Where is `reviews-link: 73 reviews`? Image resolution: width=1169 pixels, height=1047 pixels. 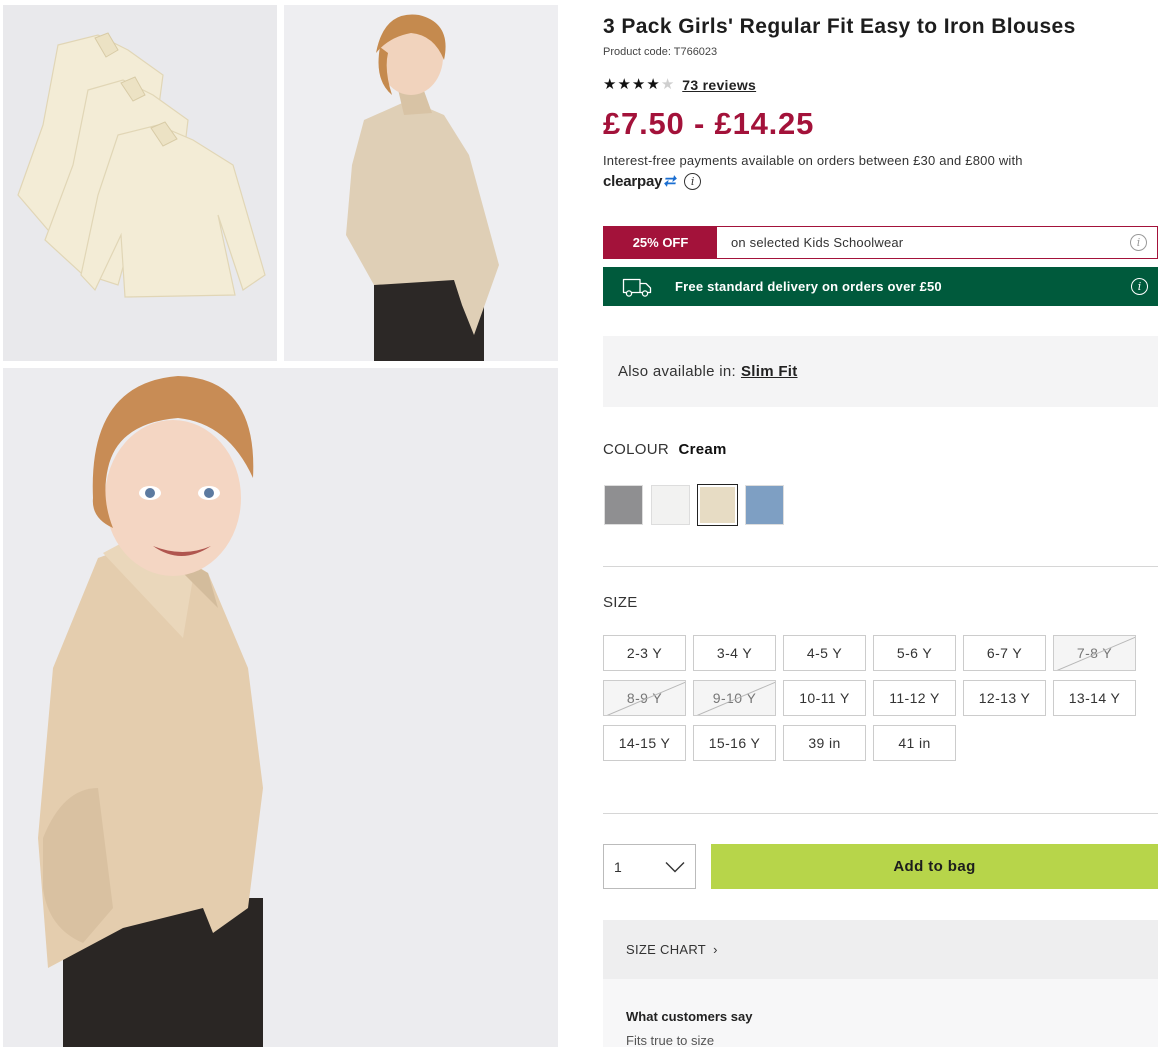 reviews-link: 73 reviews is located at coordinates (719, 85).